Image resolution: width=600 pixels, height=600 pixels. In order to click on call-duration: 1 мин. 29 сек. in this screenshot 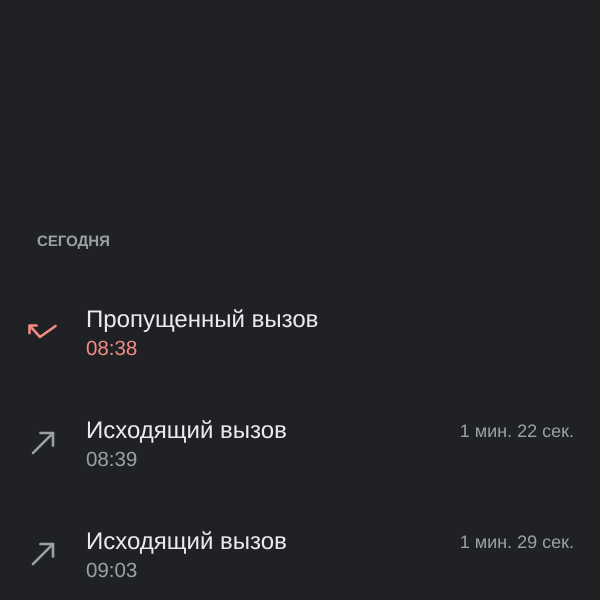, I will do `click(517, 542)`.